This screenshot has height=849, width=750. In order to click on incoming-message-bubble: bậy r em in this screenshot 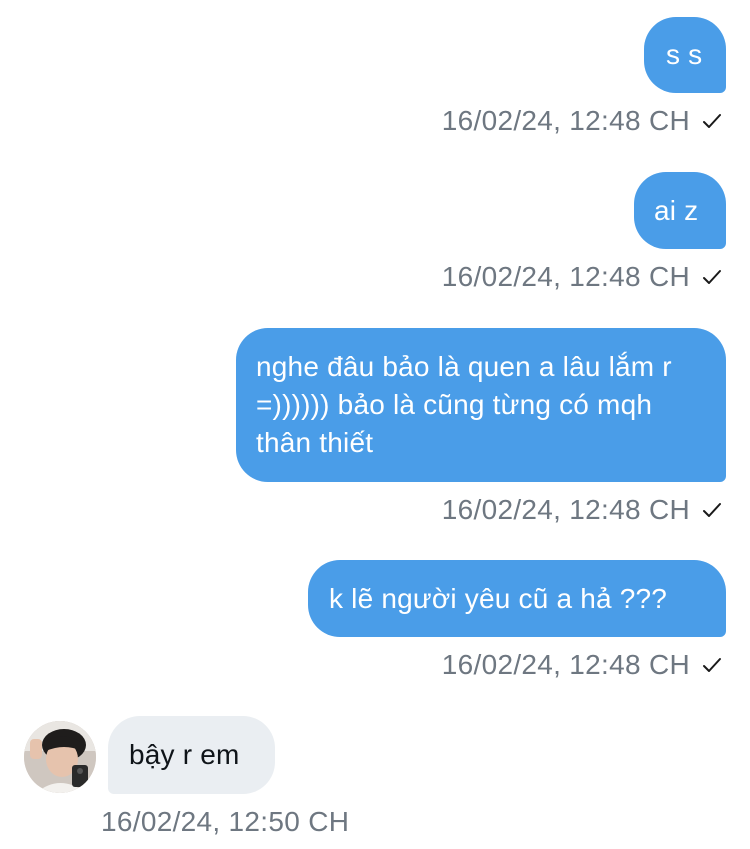, I will do `click(191, 755)`.